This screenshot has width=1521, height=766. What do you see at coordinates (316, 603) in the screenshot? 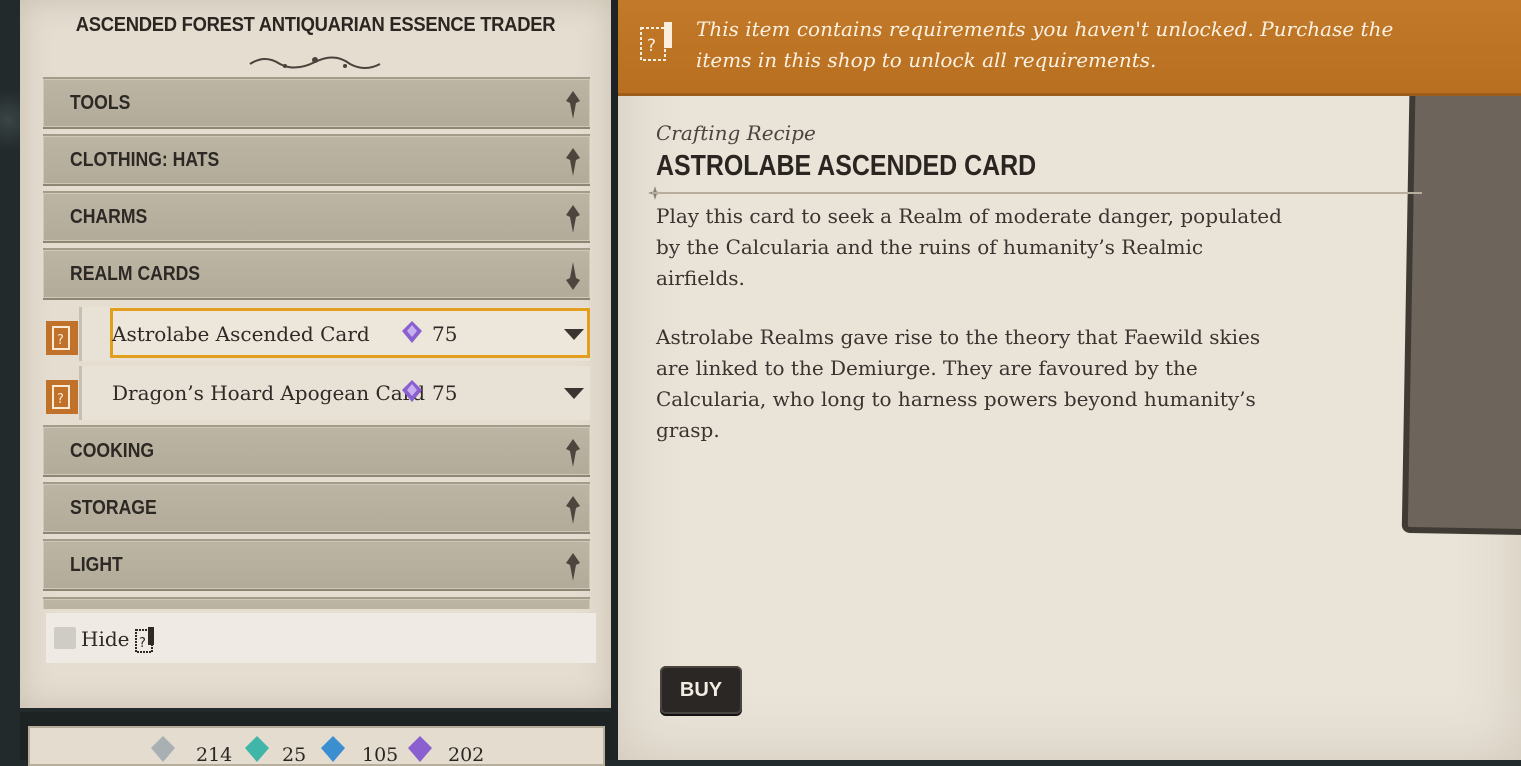
I see `category-next-partial` at bounding box center [316, 603].